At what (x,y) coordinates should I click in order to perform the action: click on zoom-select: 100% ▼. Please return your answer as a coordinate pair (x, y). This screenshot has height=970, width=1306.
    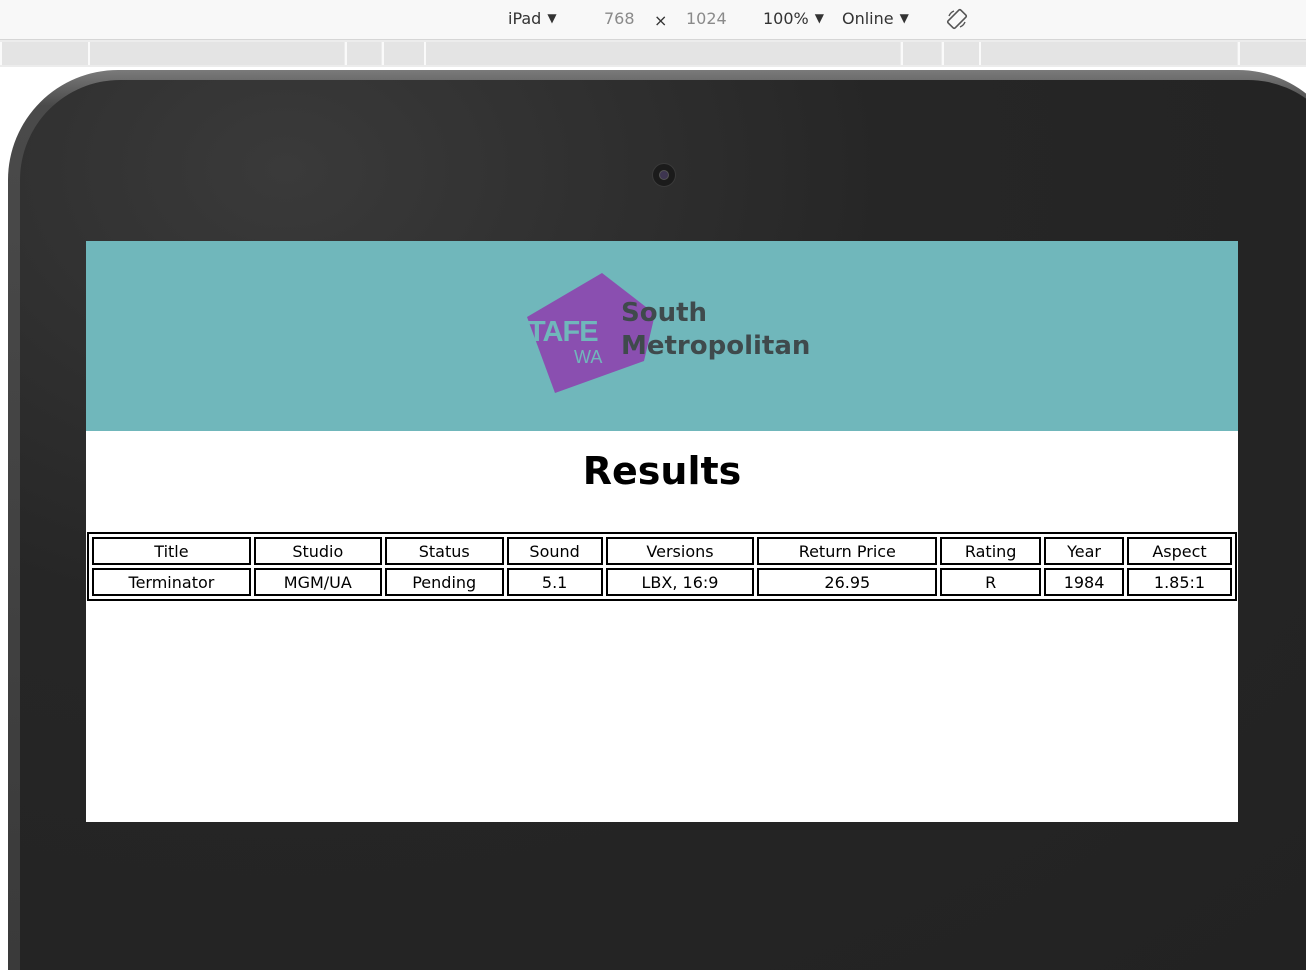
    Looking at the image, I should click on (793, 19).